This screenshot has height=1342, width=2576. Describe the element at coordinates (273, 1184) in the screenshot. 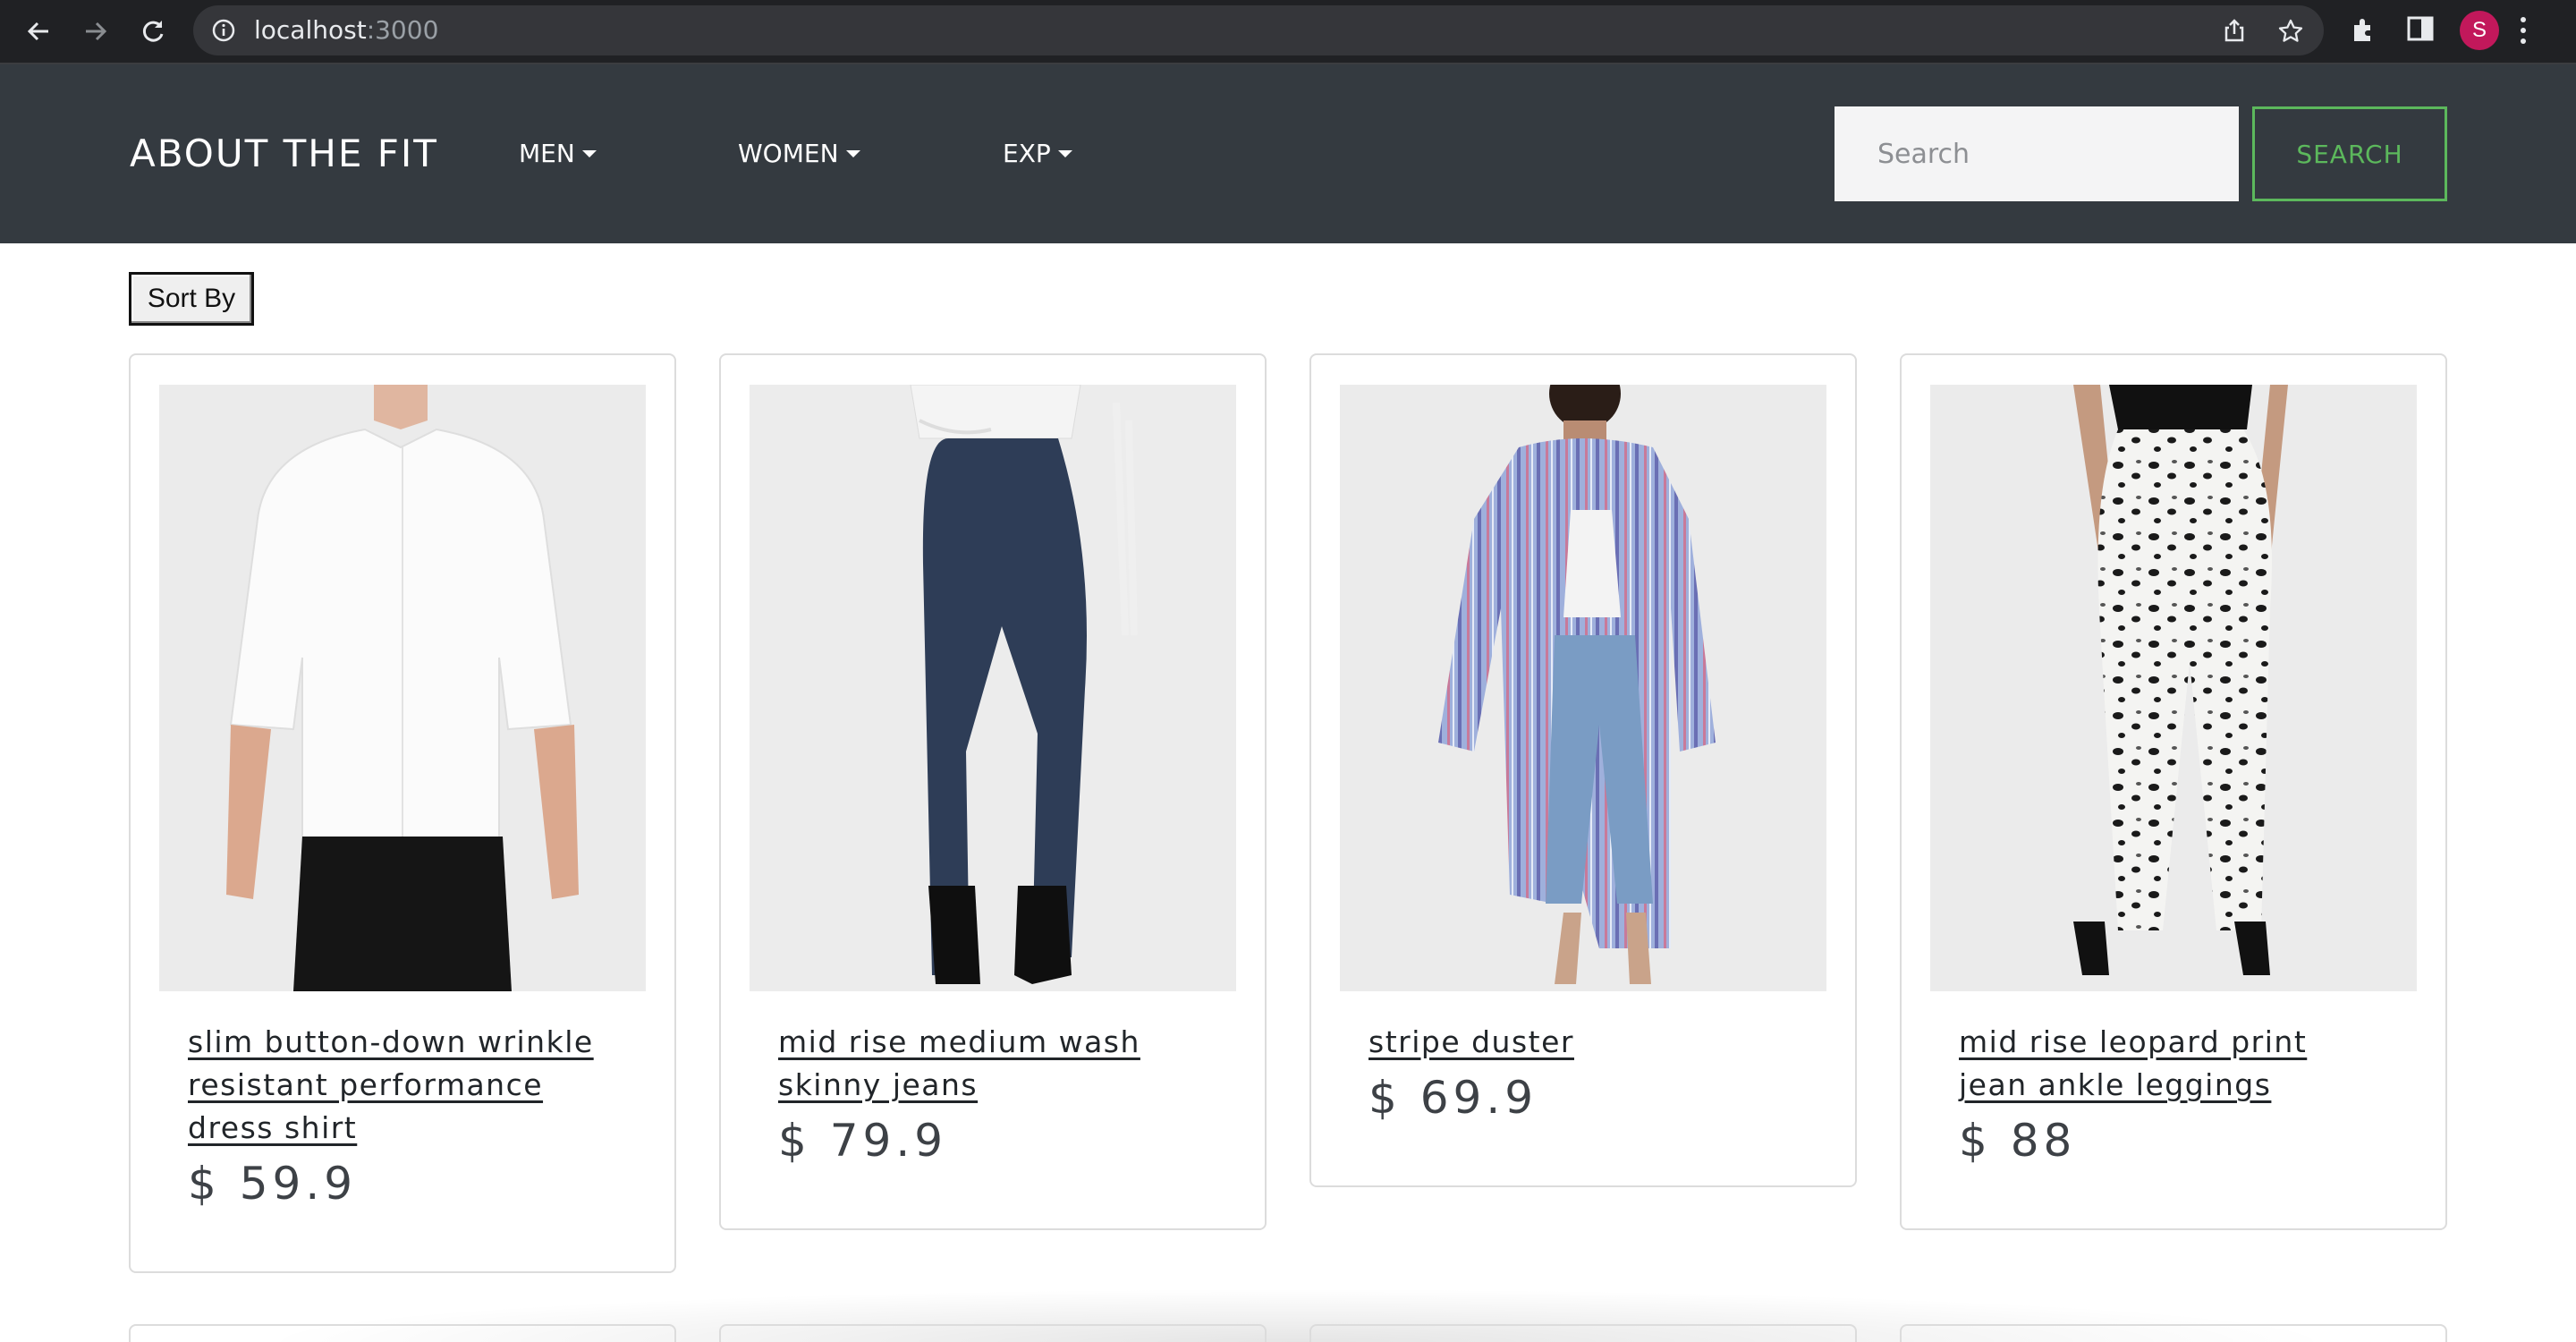

I see `product-price: $ 59.9` at that location.